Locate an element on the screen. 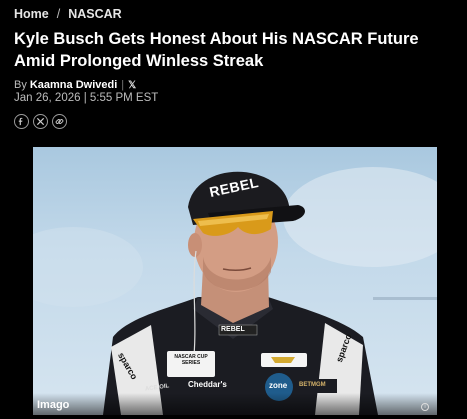 The image size is (467, 419). x-icon: 𝕏 is located at coordinates (132, 85).